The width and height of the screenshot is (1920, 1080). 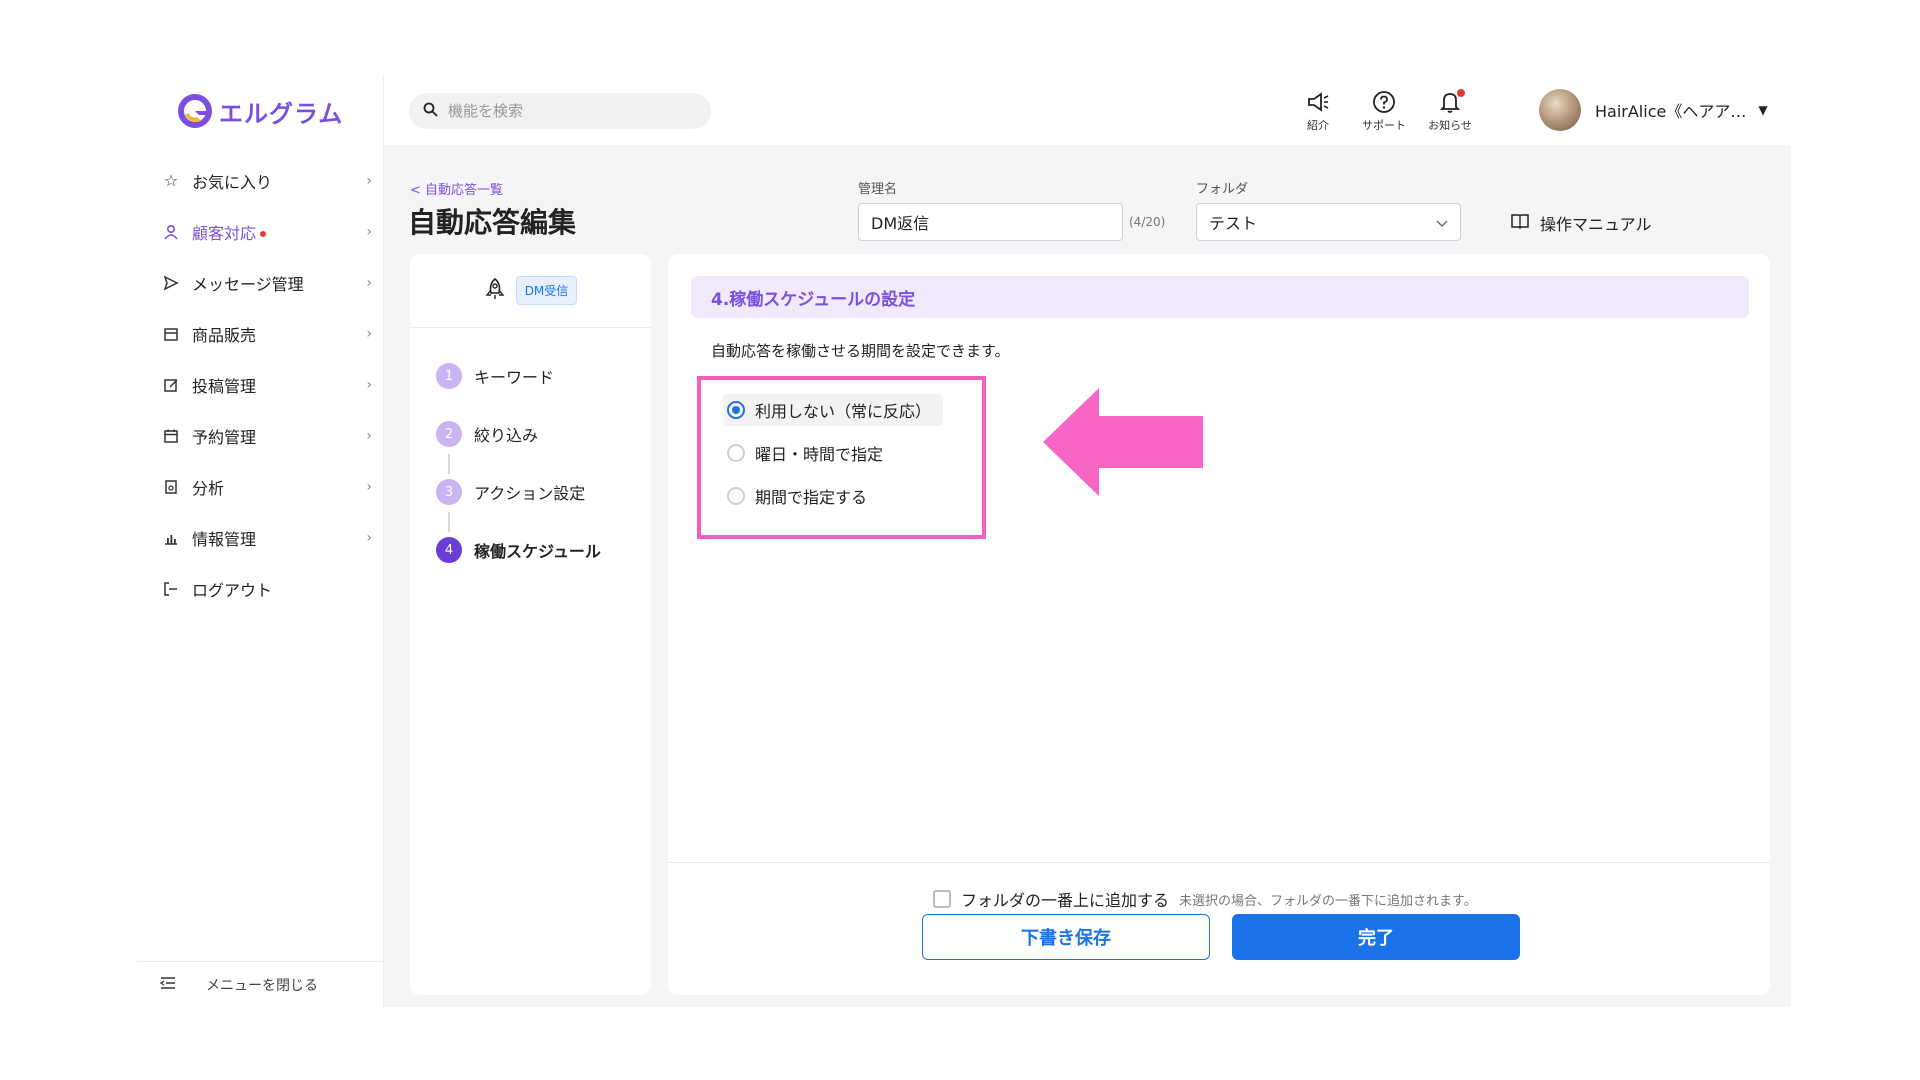 What do you see at coordinates (530, 493) in the screenshot?
I see `step-label: アクション設定` at bounding box center [530, 493].